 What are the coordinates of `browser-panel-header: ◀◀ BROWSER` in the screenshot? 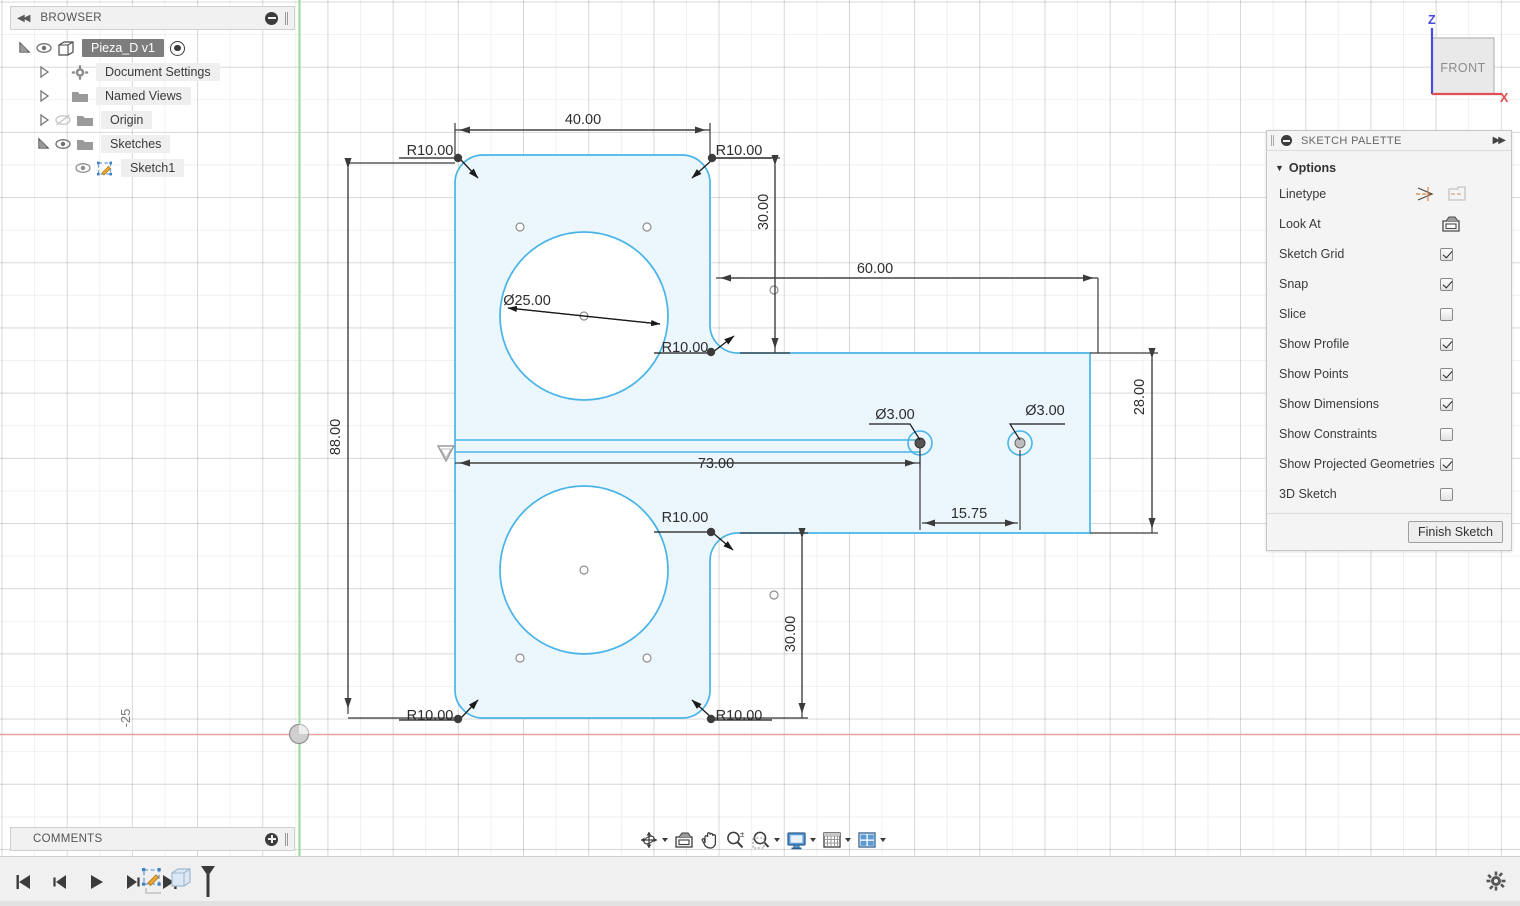 It's located at (152, 18).